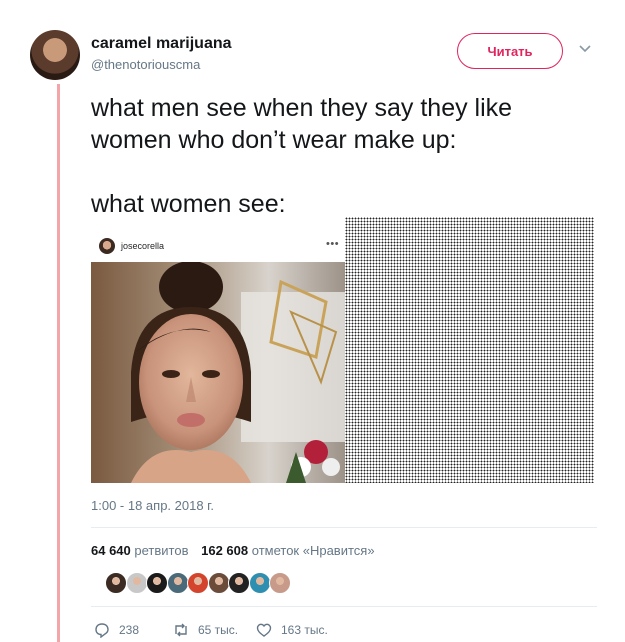 The height and width of the screenshot is (642, 625). I want to click on tweet-line: women who don’t wear make up:, so click(274, 140).